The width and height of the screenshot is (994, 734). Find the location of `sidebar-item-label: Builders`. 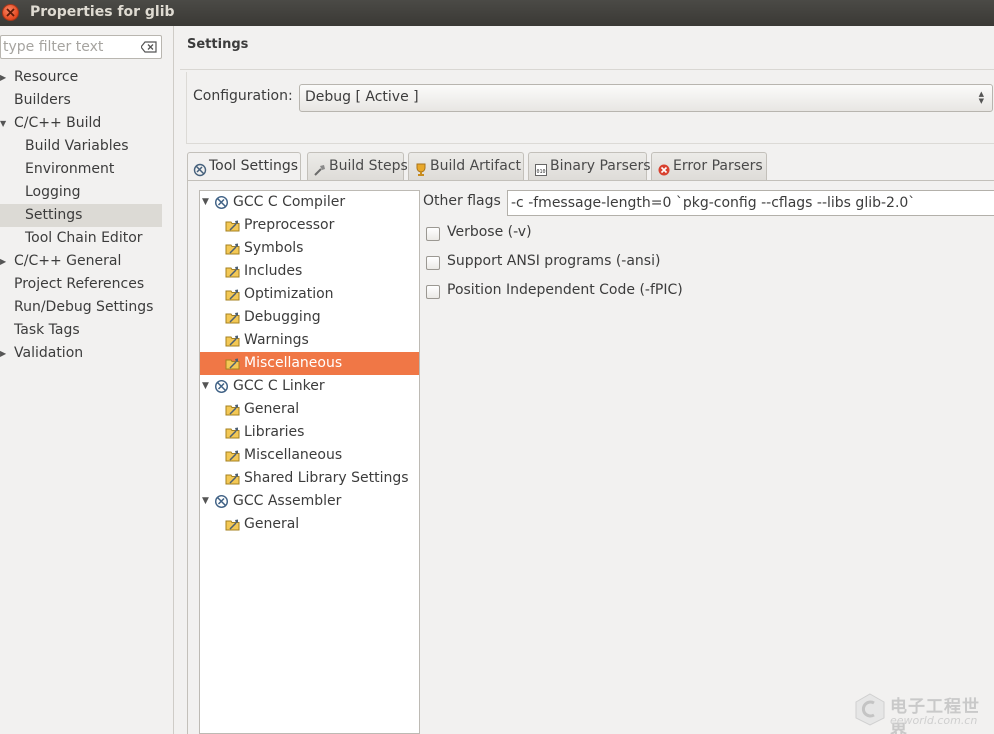

sidebar-item-label: Builders is located at coordinates (42, 100).